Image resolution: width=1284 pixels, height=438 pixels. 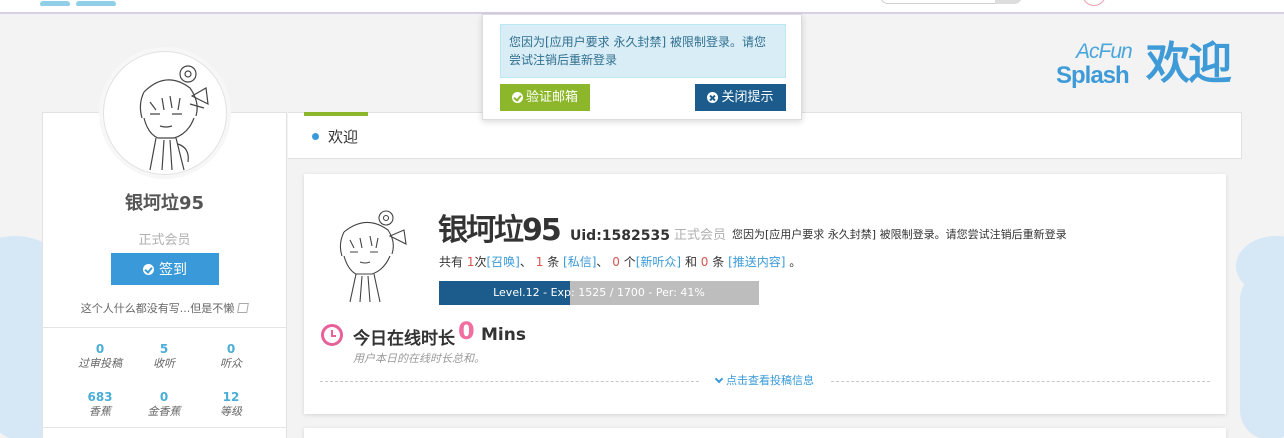 What do you see at coordinates (951, 2) in the screenshot?
I see `search-input` at bounding box center [951, 2].